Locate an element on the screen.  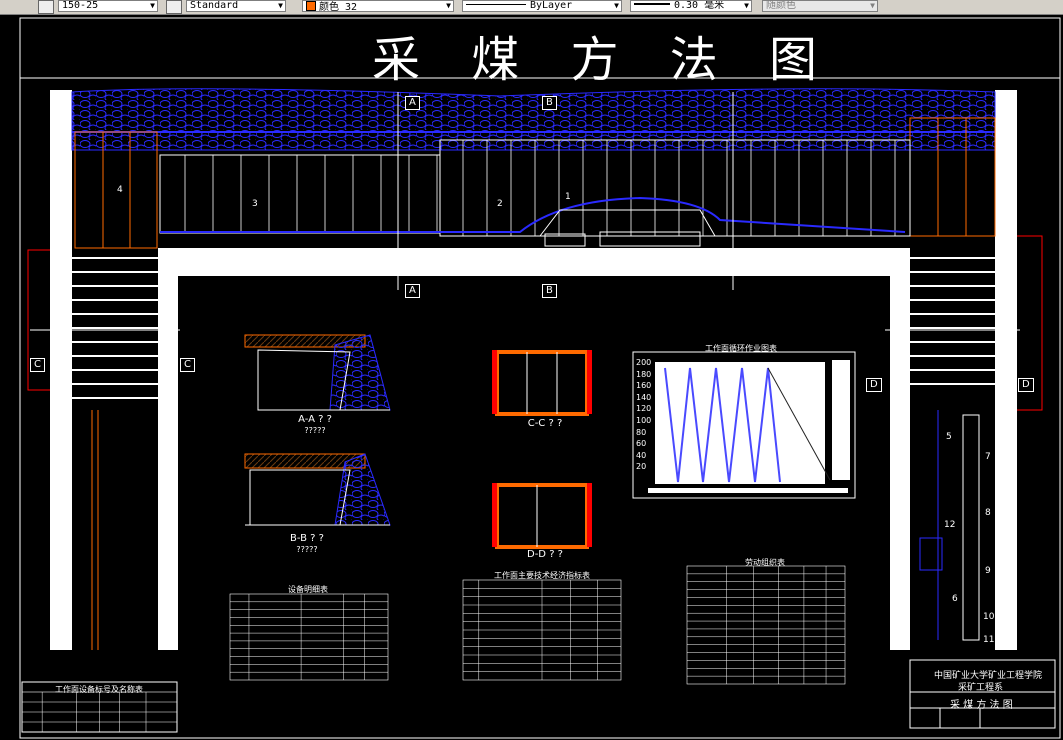
cycle-chart-y-tick: 200 is located at coordinates (644, 362).